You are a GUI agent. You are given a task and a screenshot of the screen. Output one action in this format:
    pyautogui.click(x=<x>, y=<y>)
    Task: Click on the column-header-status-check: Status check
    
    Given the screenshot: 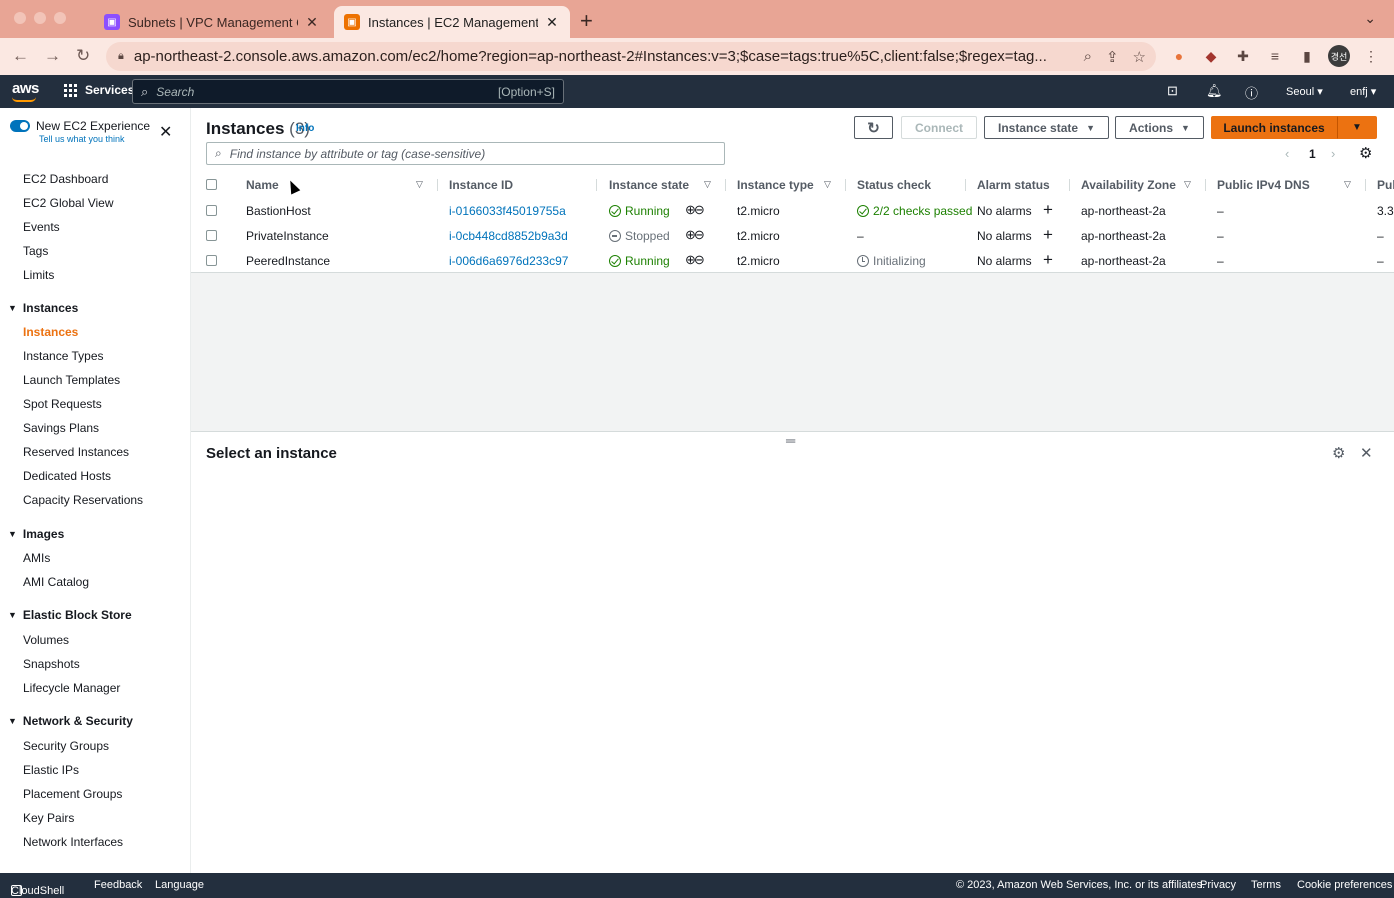 What is the action you would take?
    pyautogui.click(x=894, y=185)
    